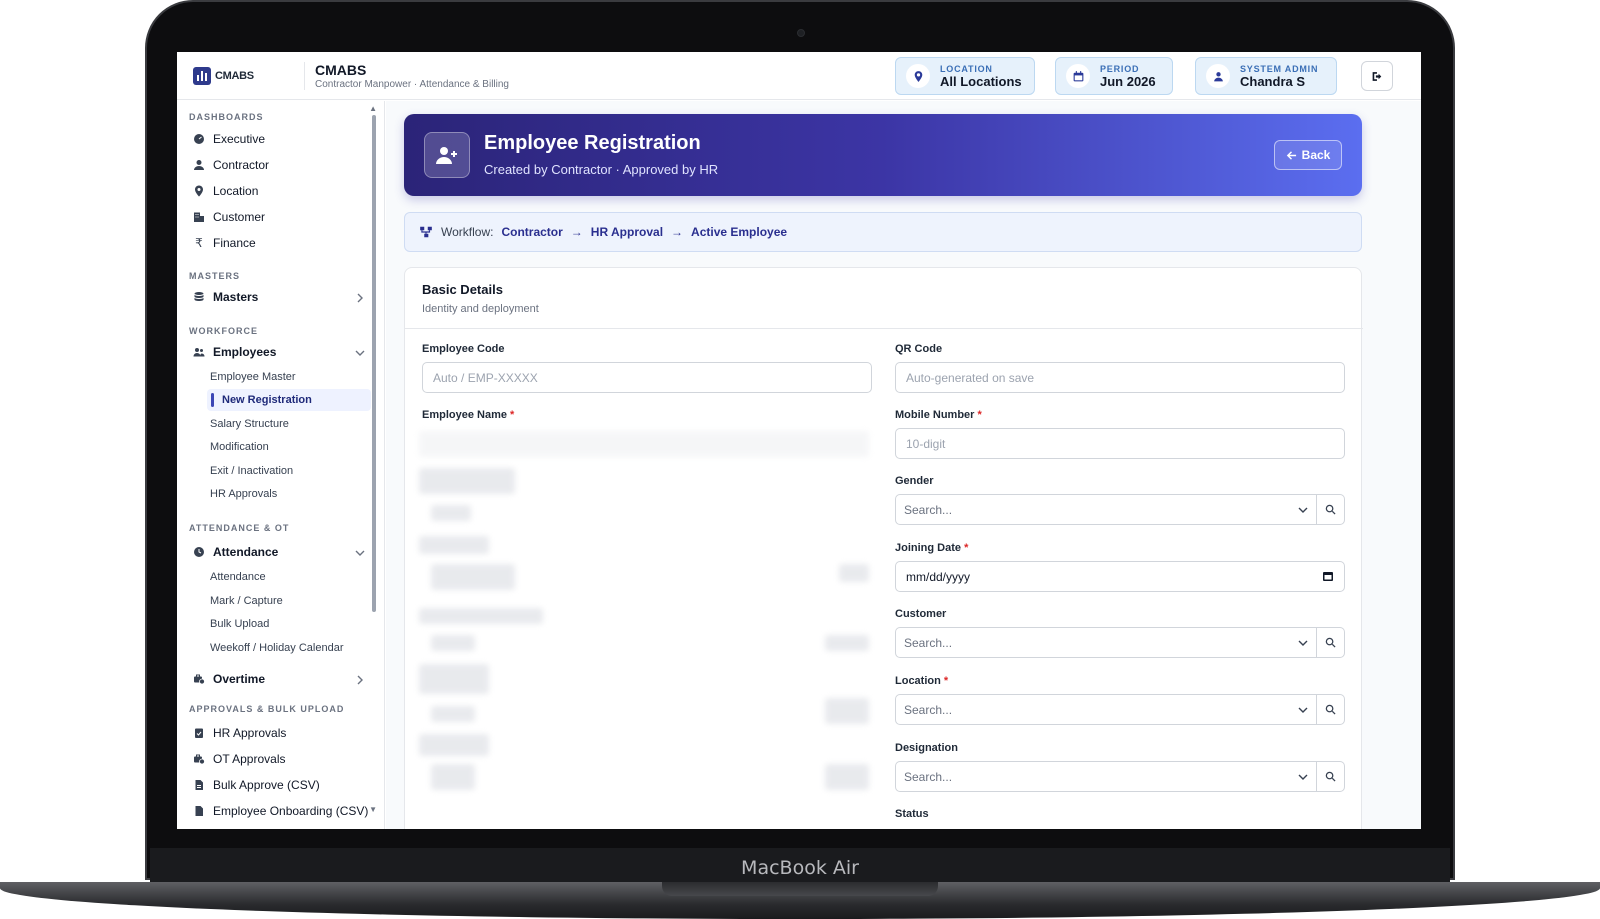 The width and height of the screenshot is (1600, 919). Describe the element at coordinates (373, 108) in the screenshot. I see `scroll-up-icon: ▲` at that location.